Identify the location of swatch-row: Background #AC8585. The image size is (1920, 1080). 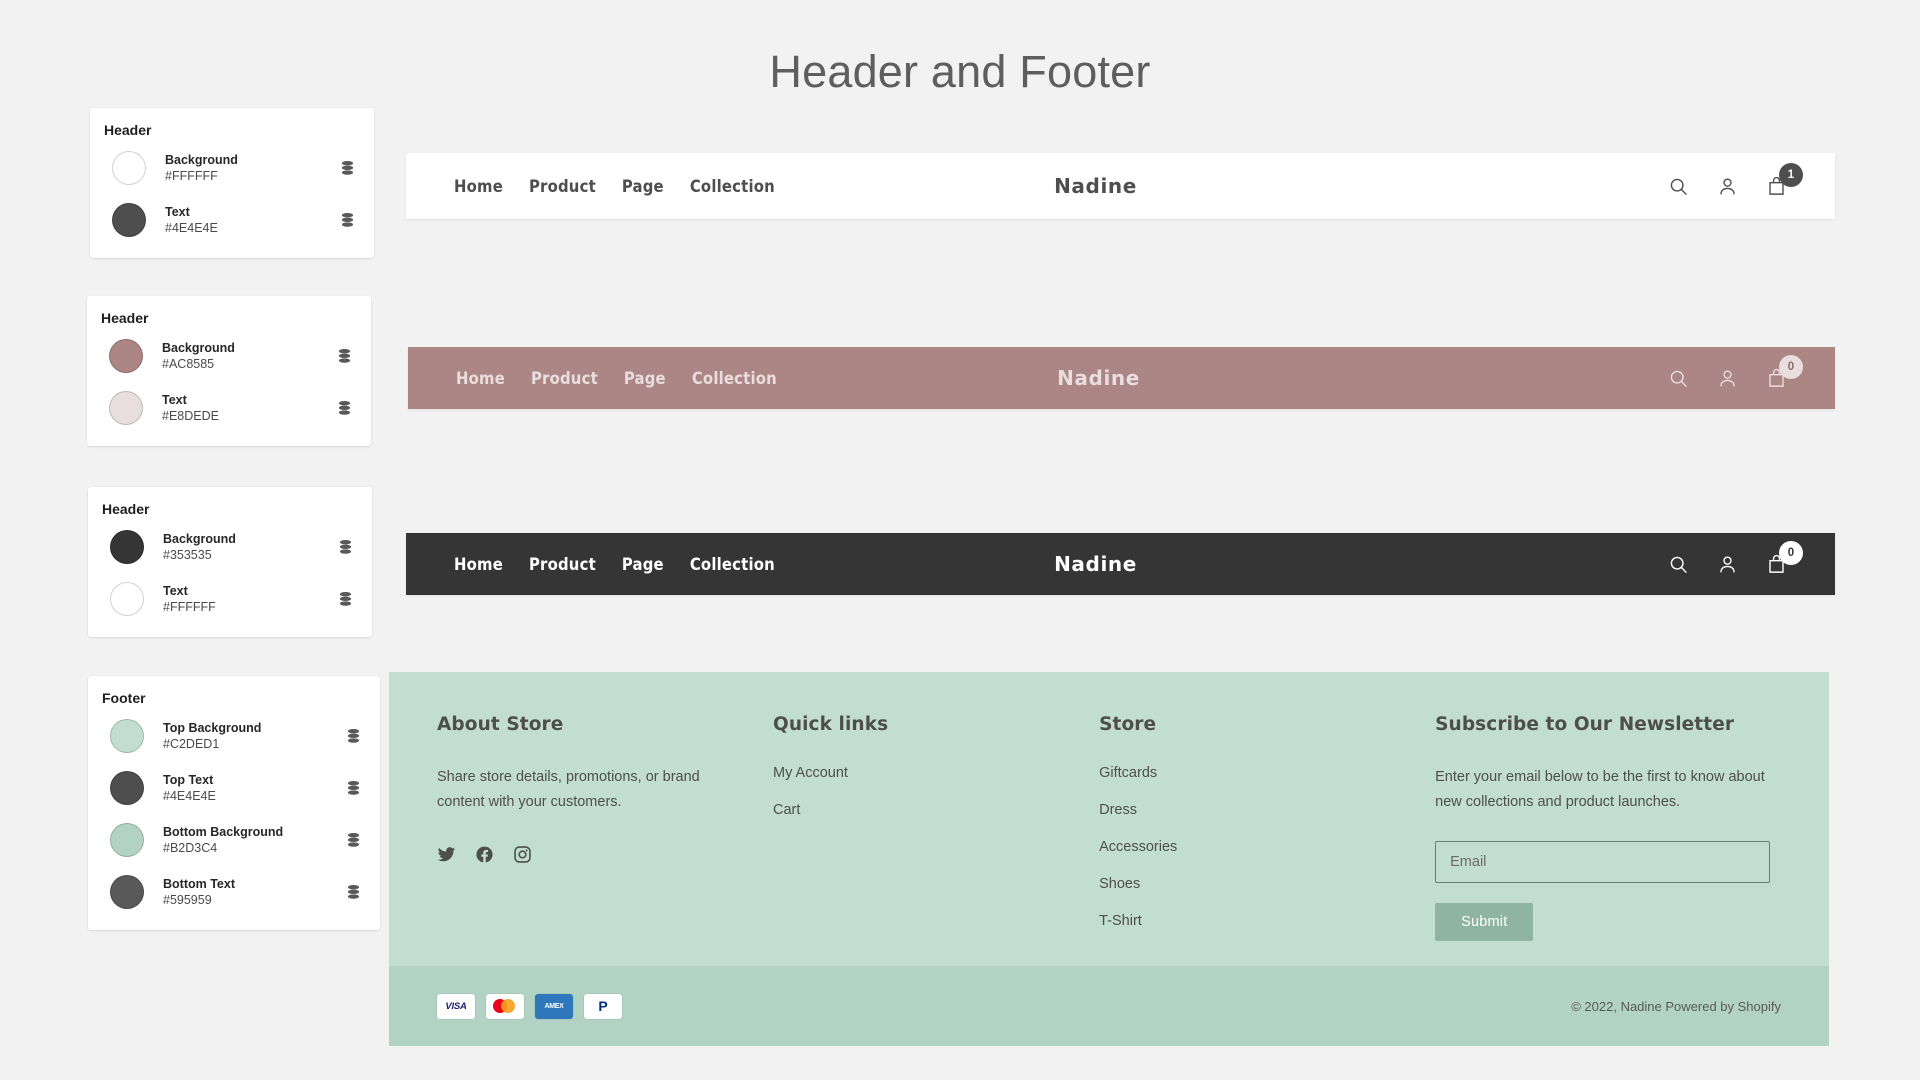
(229, 356).